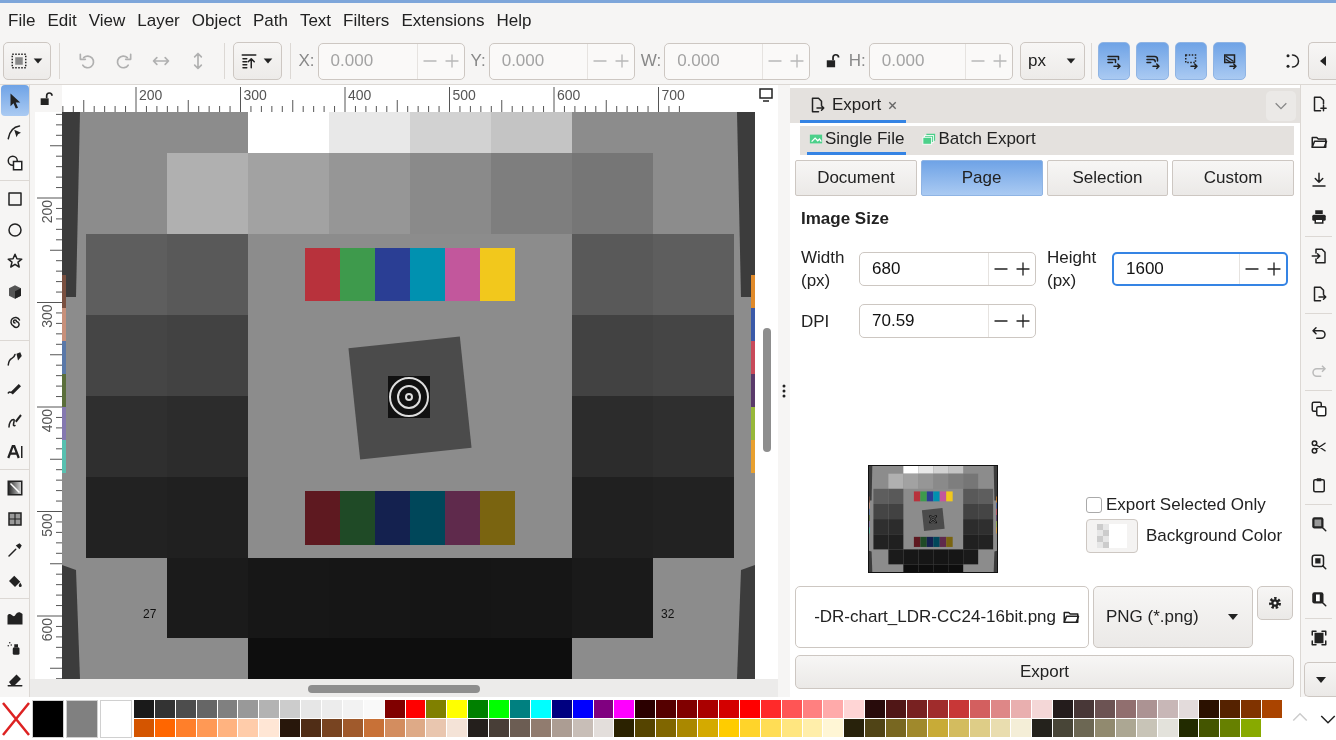 Image resolution: width=1336 pixels, height=740 pixels. What do you see at coordinates (217, 20) in the screenshot?
I see `menu-item: Object` at bounding box center [217, 20].